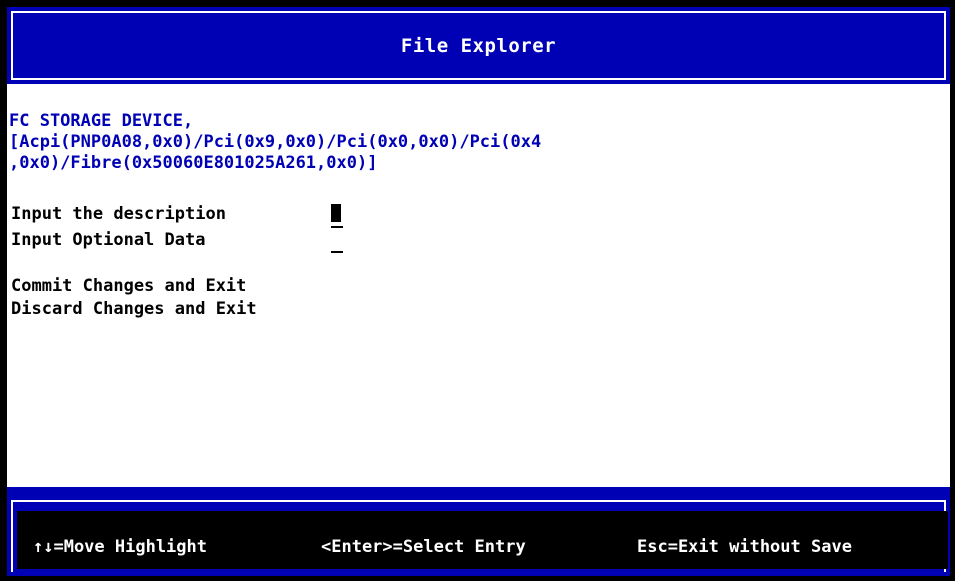  What do you see at coordinates (128, 286) in the screenshot?
I see `commit-changes-button: Commit Changes and Exit` at bounding box center [128, 286].